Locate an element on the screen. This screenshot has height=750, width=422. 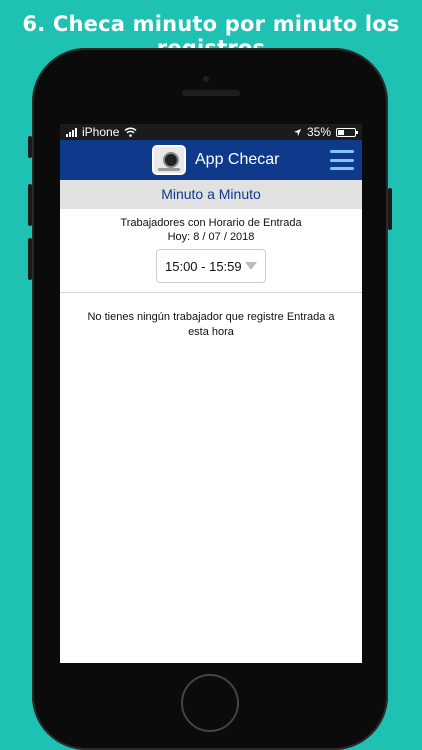
carrier-label: iPhone is located at coordinates (101, 132).